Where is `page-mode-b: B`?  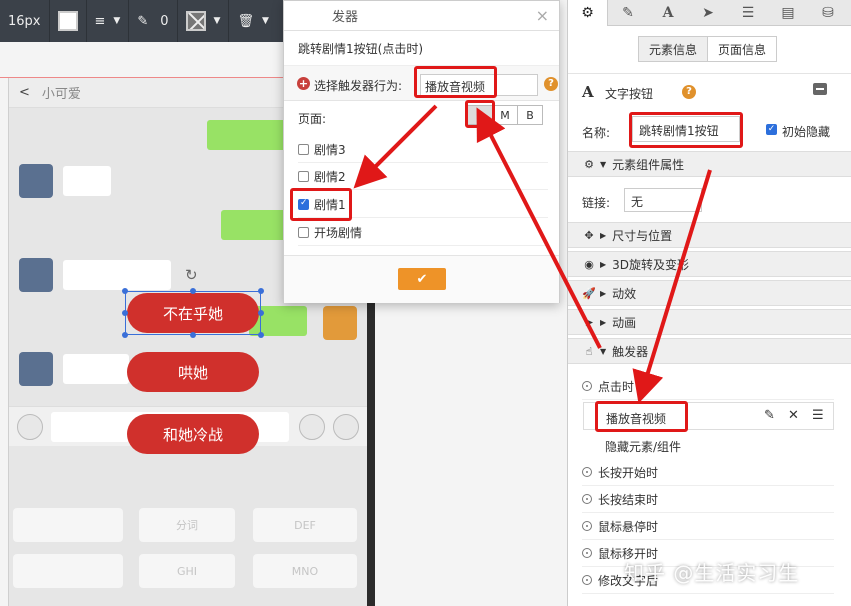 page-mode-b: B is located at coordinates (530, 115).